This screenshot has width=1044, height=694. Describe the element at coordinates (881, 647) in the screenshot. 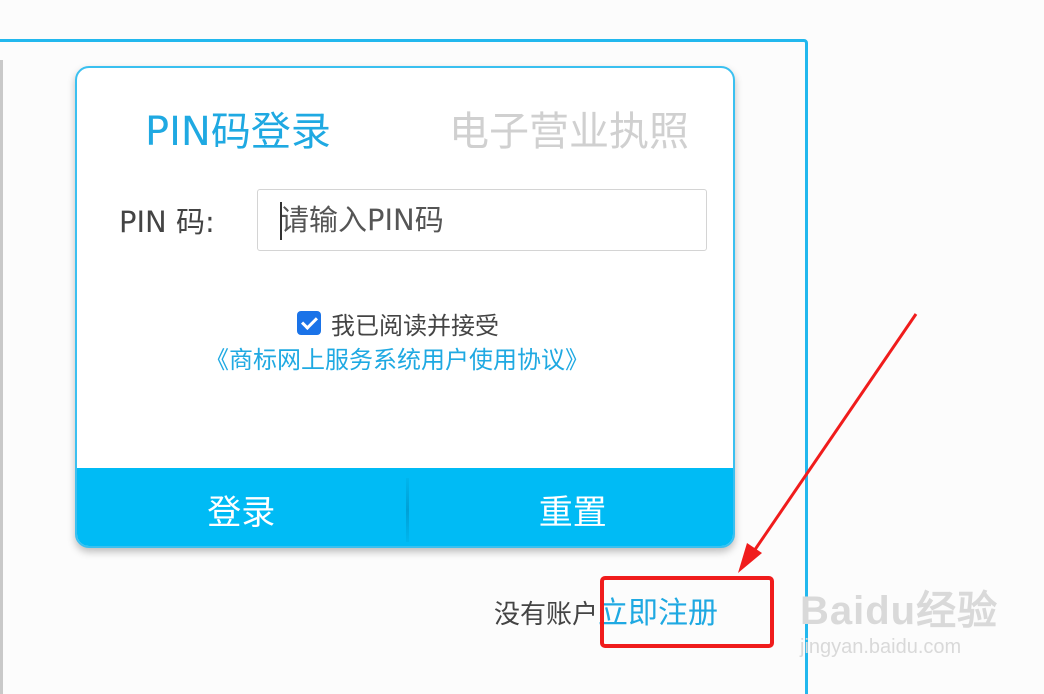

I see `watermark-url: jingyan.baidu.com` at that location.